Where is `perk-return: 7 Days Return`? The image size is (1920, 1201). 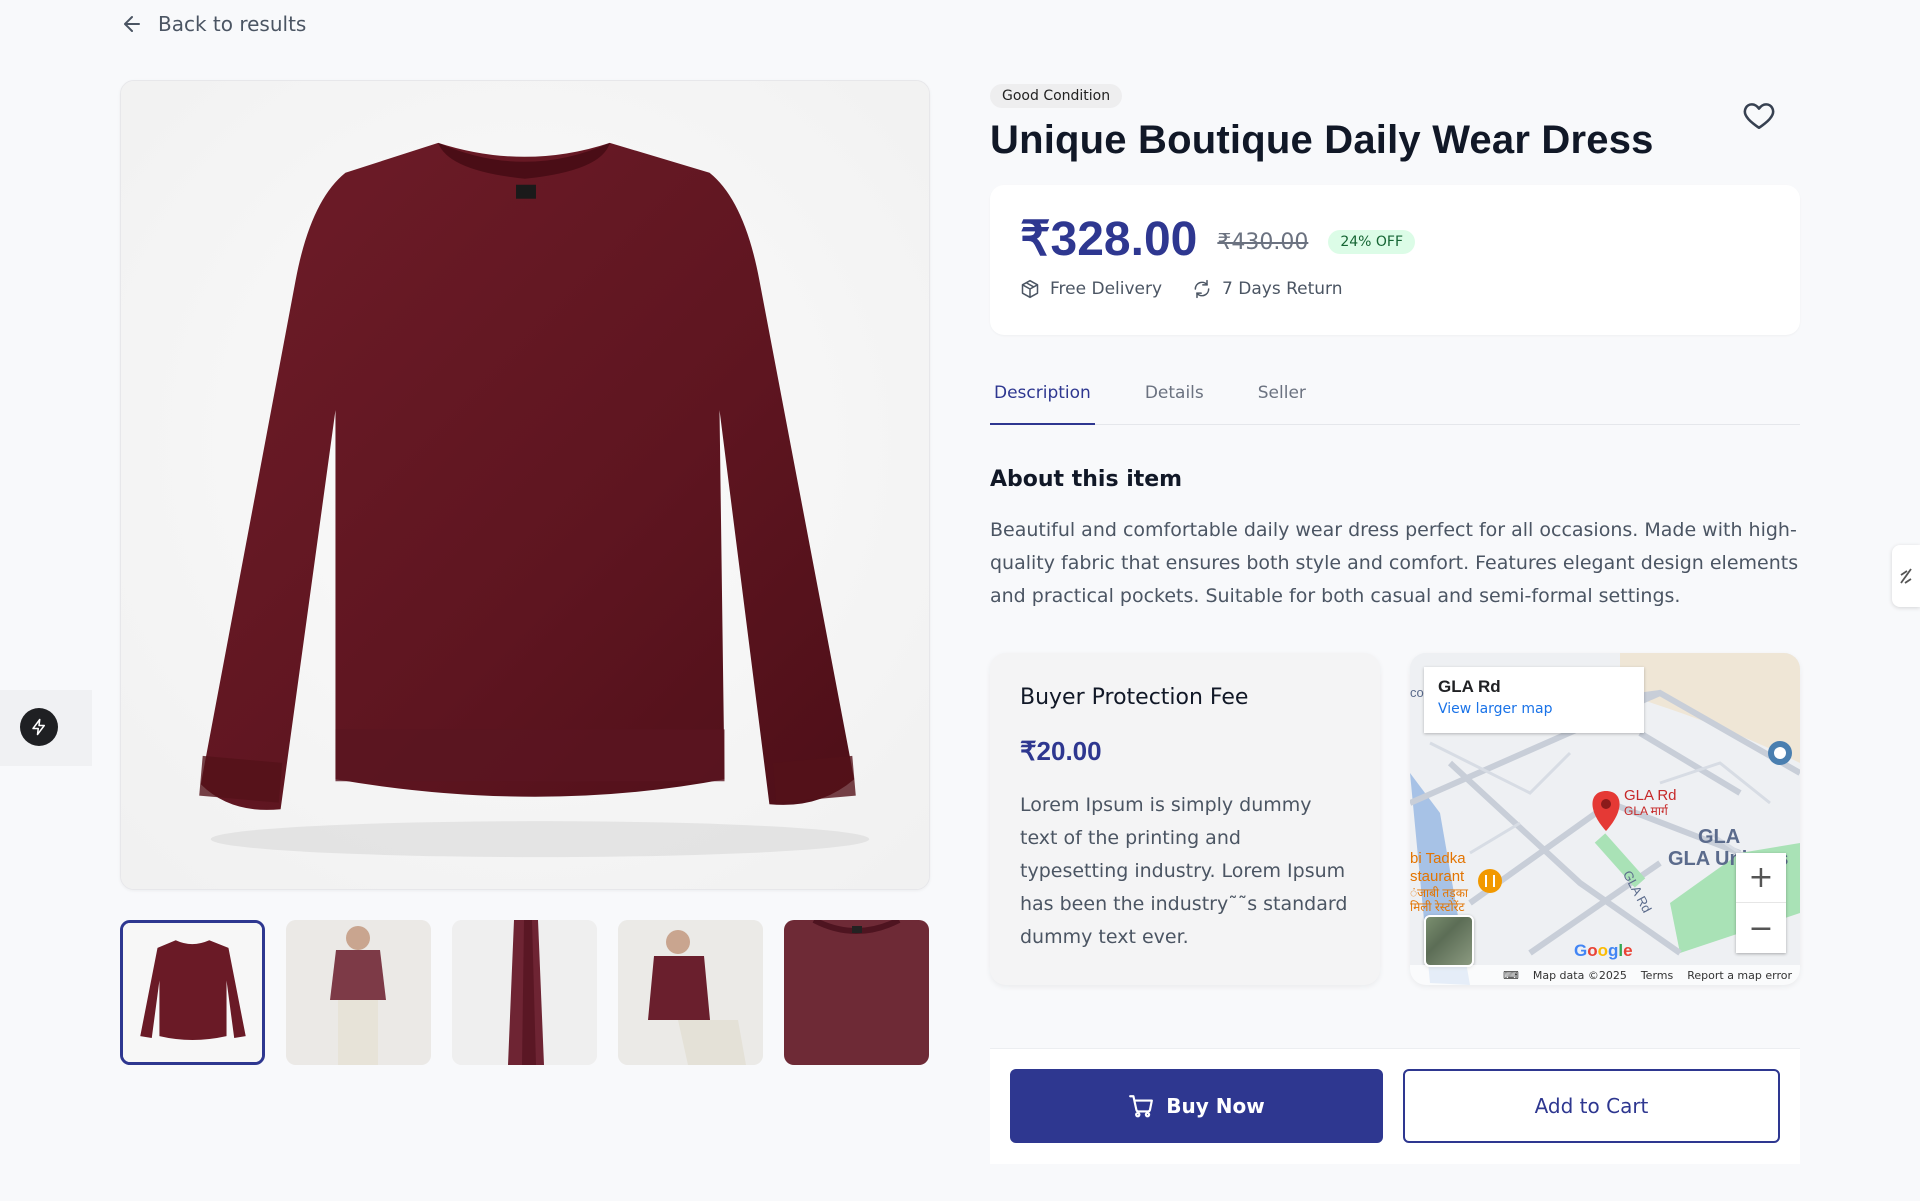
perk-return: 7 Days Return is located at coordinates (1267, 289).